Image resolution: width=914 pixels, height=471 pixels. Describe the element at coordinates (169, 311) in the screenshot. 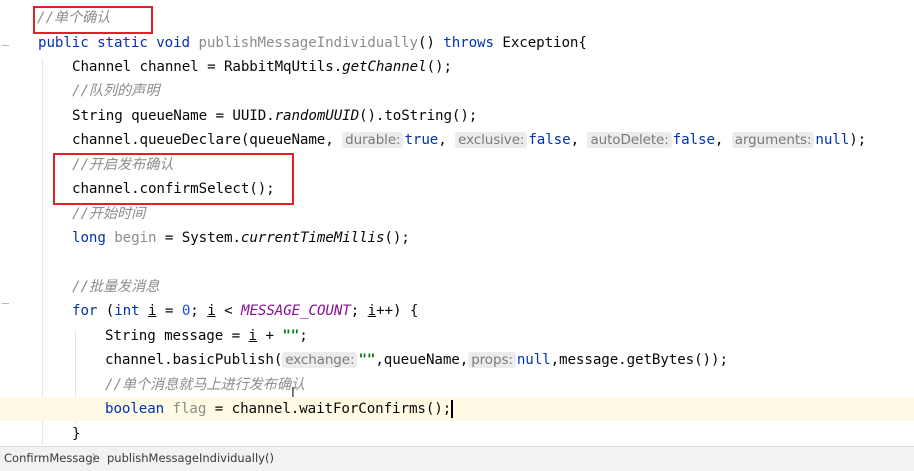

I see `operator: =` at that location.